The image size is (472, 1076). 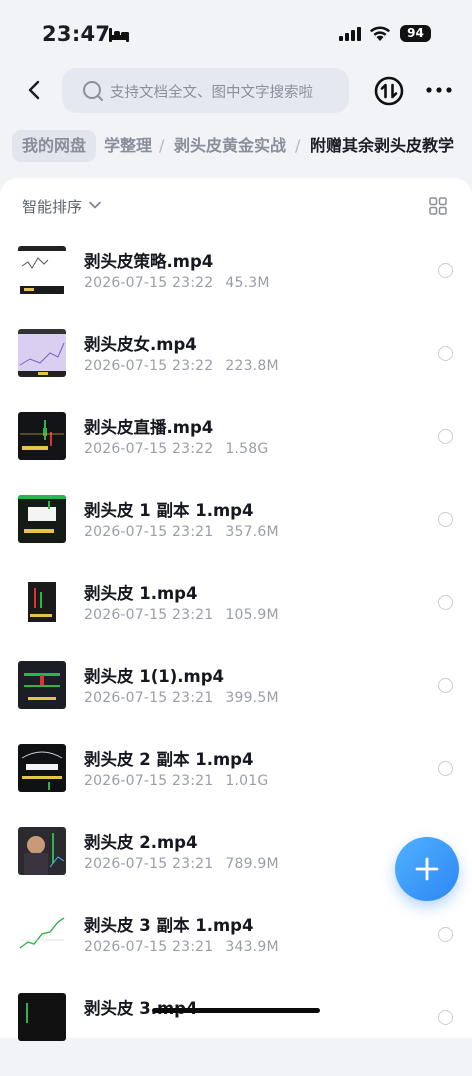 What do you see at coordinates (380, 33) in the screenshot?
I see `wifi-icon` at bounding box center [380, 33].